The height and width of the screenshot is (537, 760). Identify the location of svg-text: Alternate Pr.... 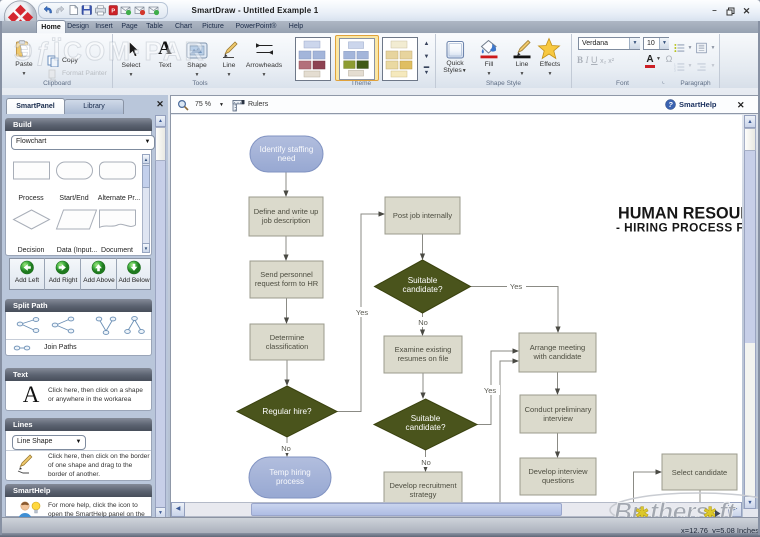
(119, 198).